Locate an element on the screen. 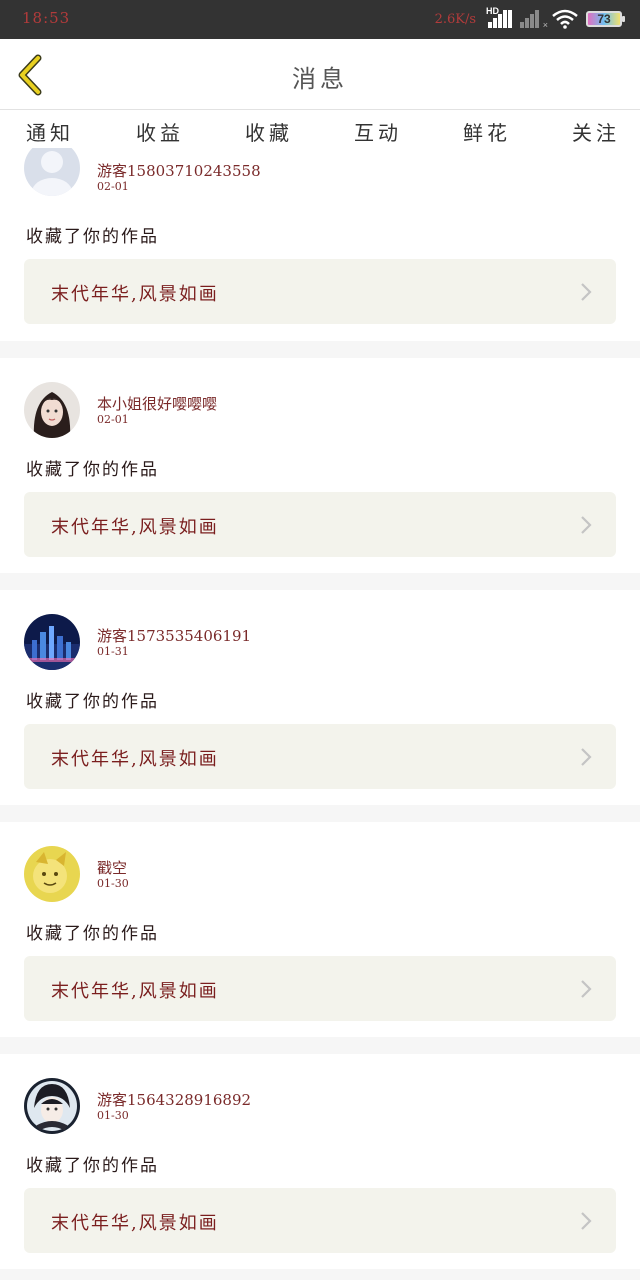  yellow-cartoon-icon is located at coordinates (52, 874).